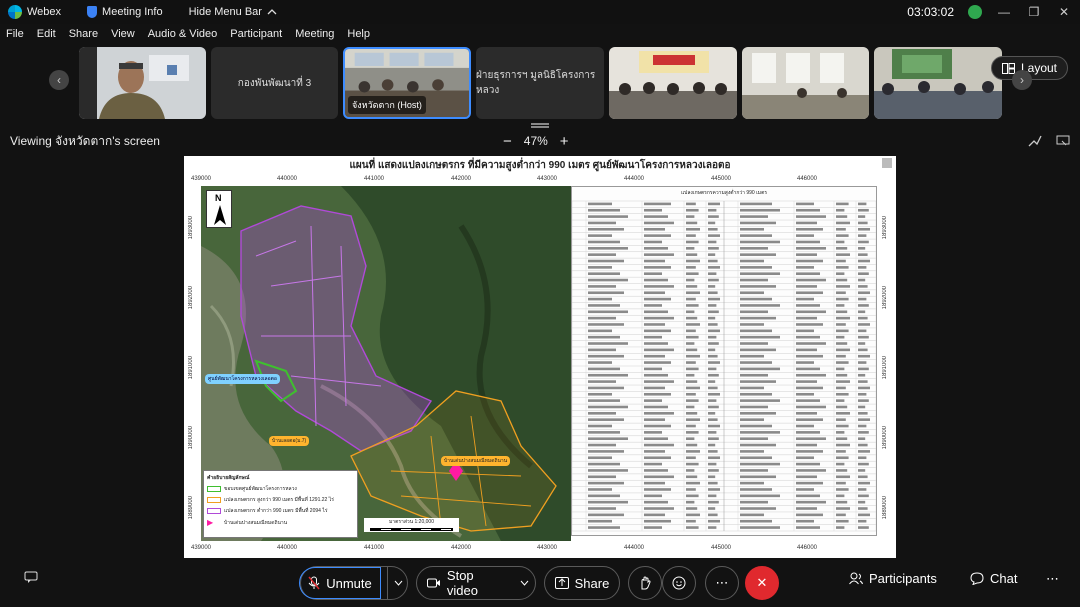 The width and height of the screenshot is (1080, 607). I want to click on scale-bar: มาตราส่วน 1:20,000, so click(411, 525).